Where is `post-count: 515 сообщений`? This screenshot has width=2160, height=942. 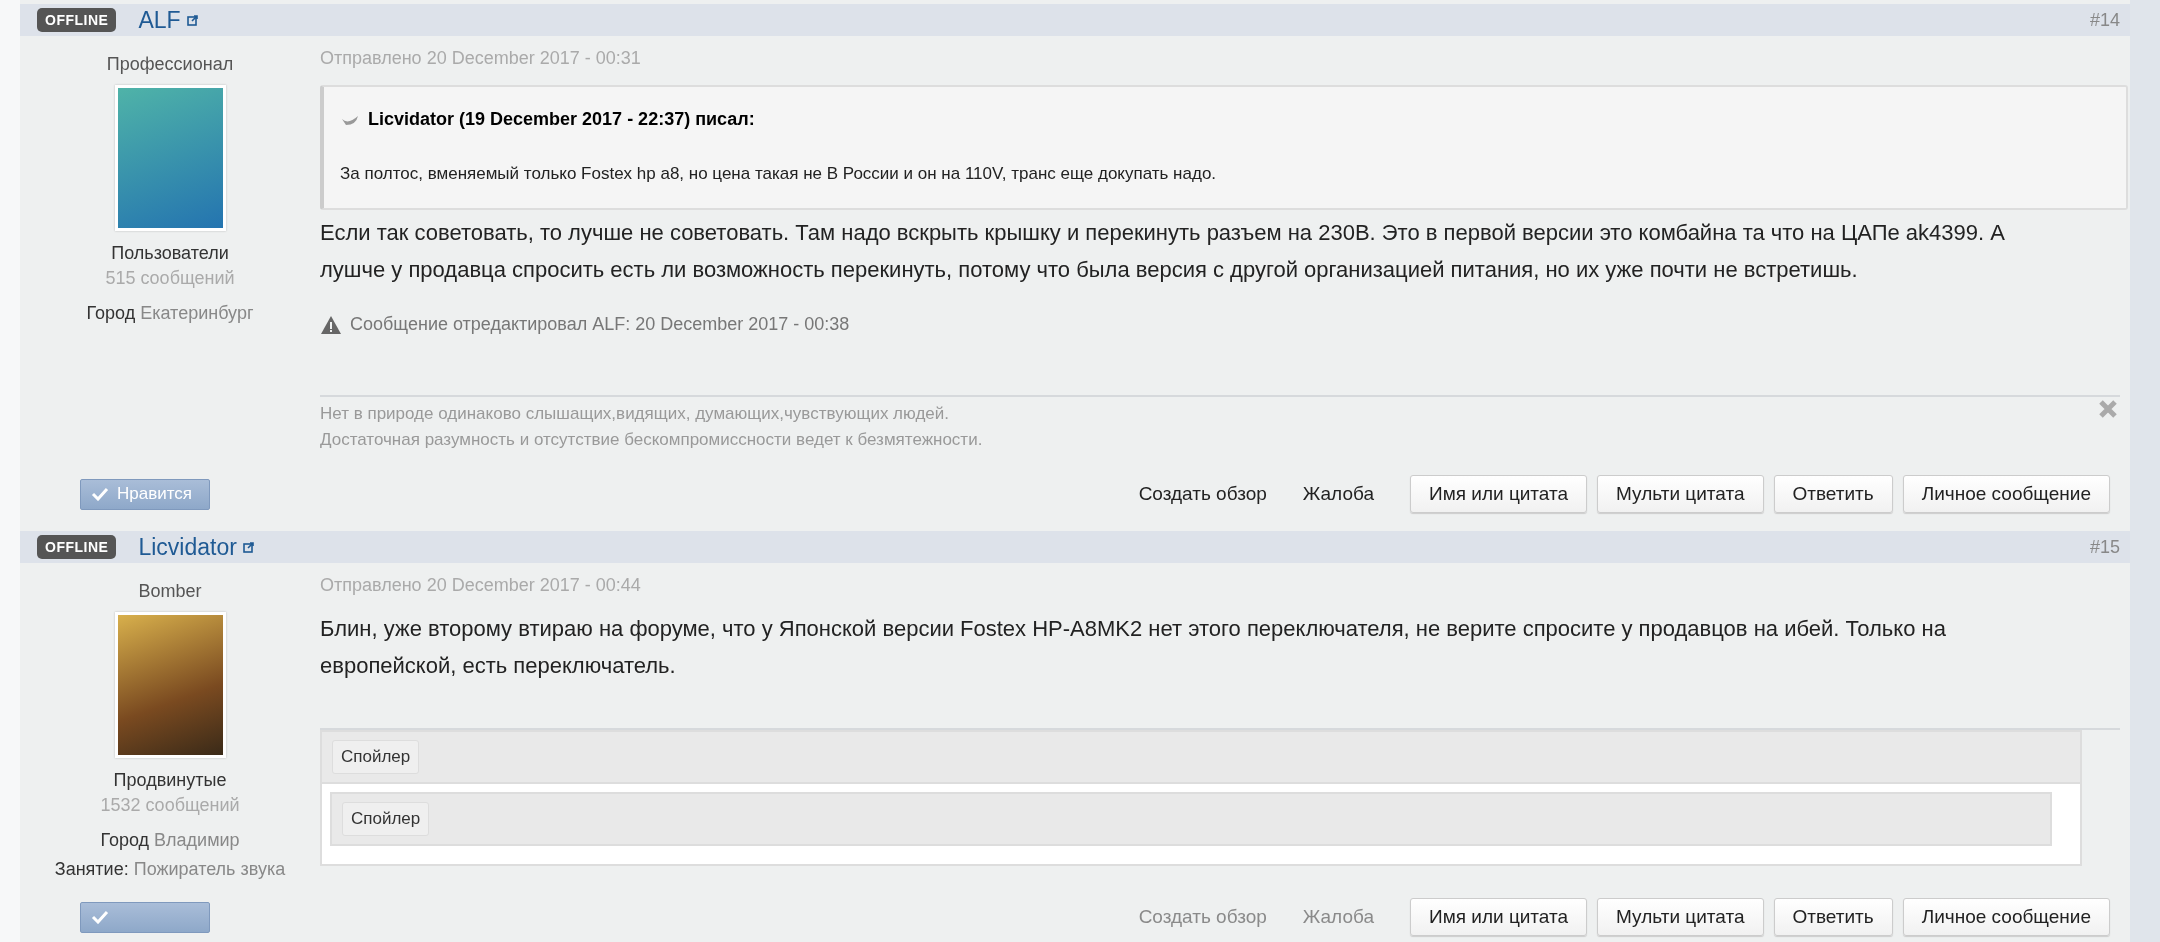
post-count: 515 сообщений is located at coordinates (170, 278).